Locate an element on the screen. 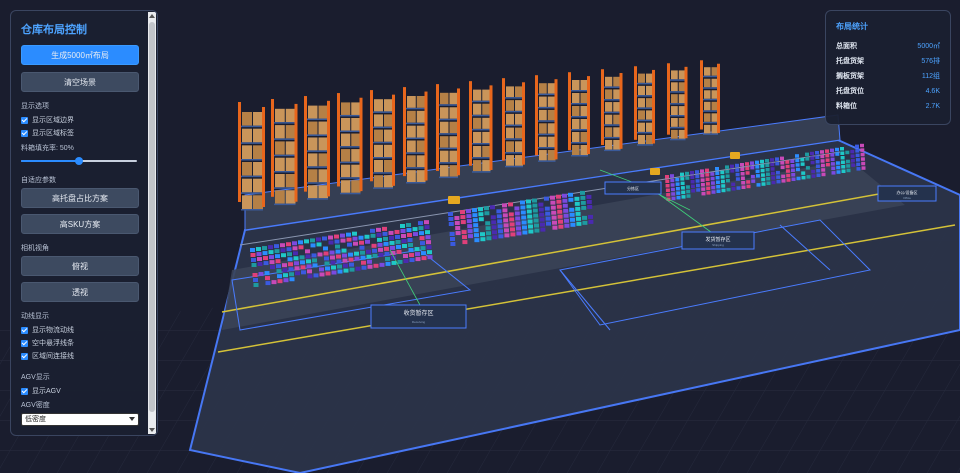  checkbox-show-flow-lines: 显示物流动线 is located at coordinates (79, 330).